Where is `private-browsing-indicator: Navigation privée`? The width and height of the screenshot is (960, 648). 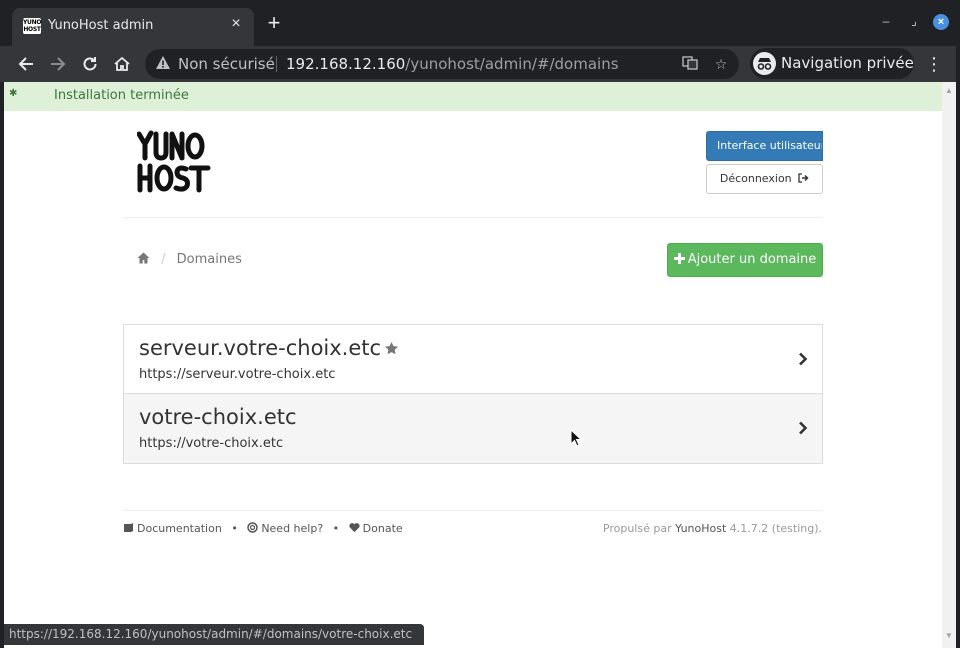 private-browsing-indicator: Navigation privée is located at coordinates (832, 63).